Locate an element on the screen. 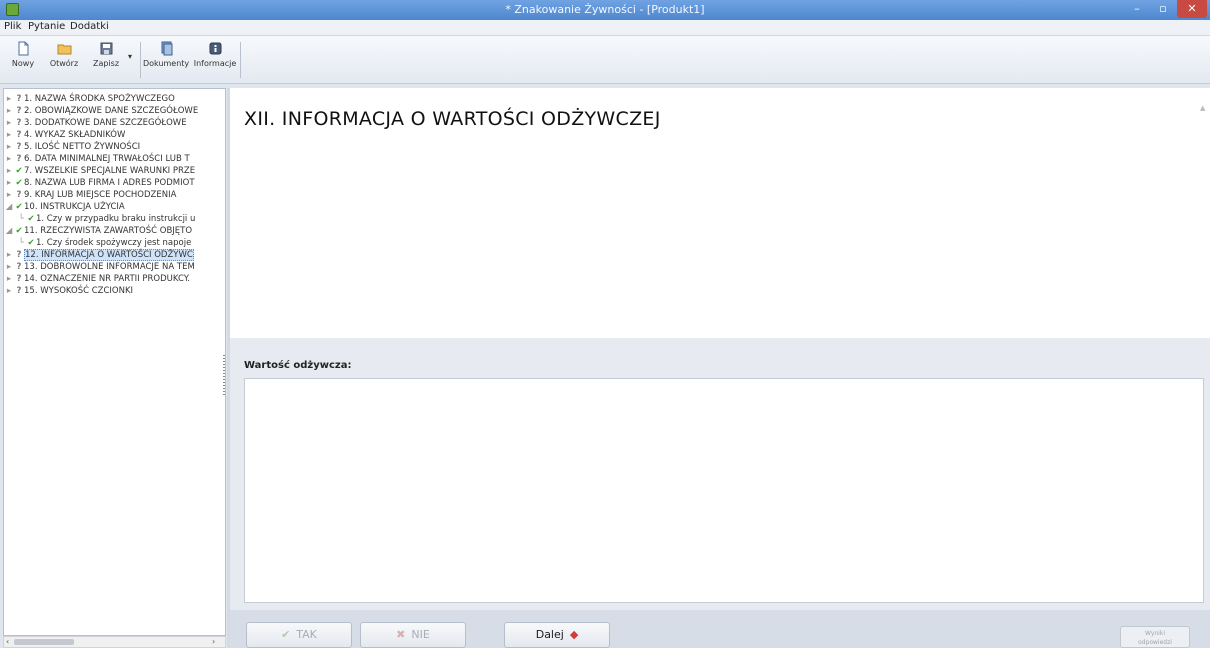 Image resolution: width=1210 pixels, height=648 pixels. info-button-label: Informacje is located at coordinates (215, 63).